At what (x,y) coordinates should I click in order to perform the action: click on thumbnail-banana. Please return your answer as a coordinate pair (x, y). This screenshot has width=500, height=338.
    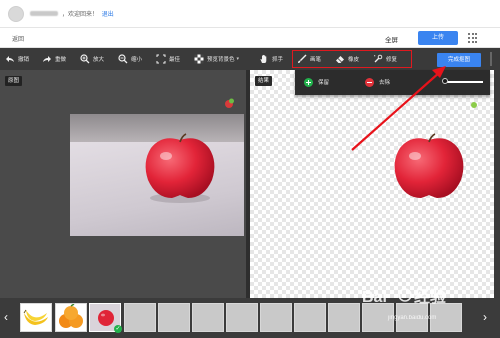
    Looking at the image, I should click on (36, 317).